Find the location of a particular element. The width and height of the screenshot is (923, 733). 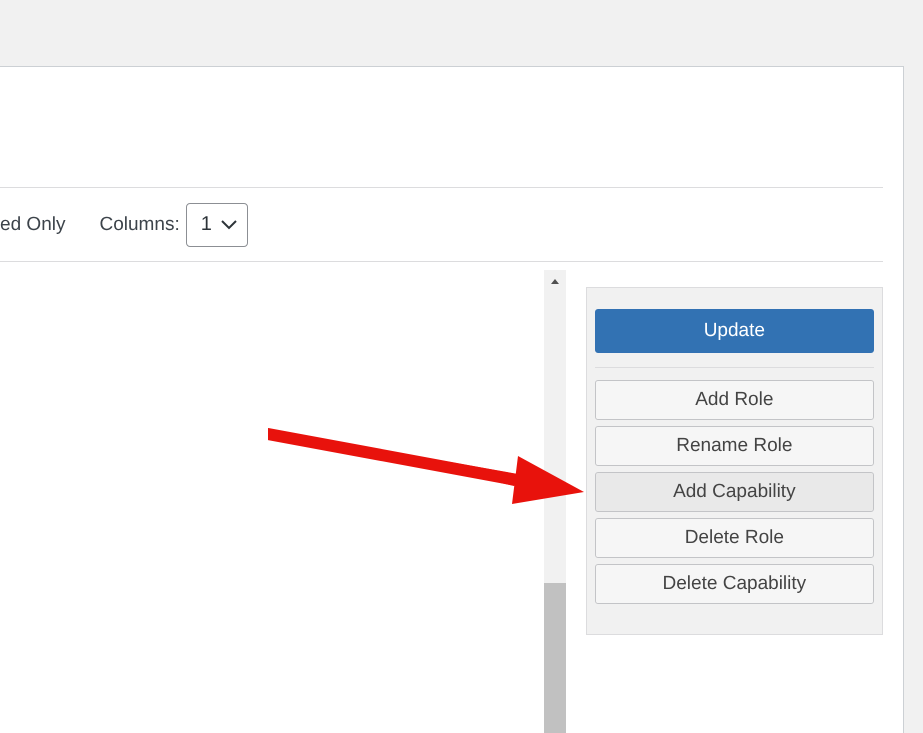

filter-label: ed Only is located at coordinates (33, 225).